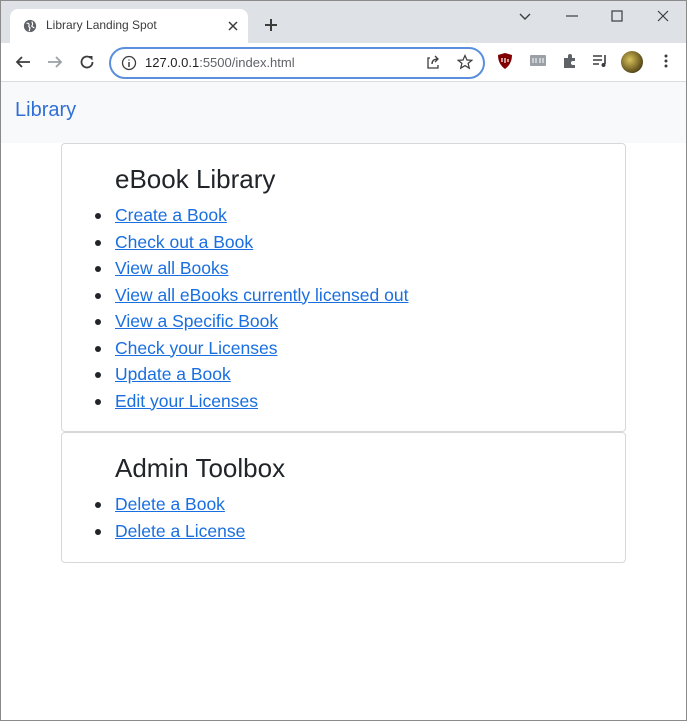 The width and height of the screenshot is (687, 721). Describe the element at coordinates (600, 61) in the screenshot. I see `media-playlist-icon` at that location.